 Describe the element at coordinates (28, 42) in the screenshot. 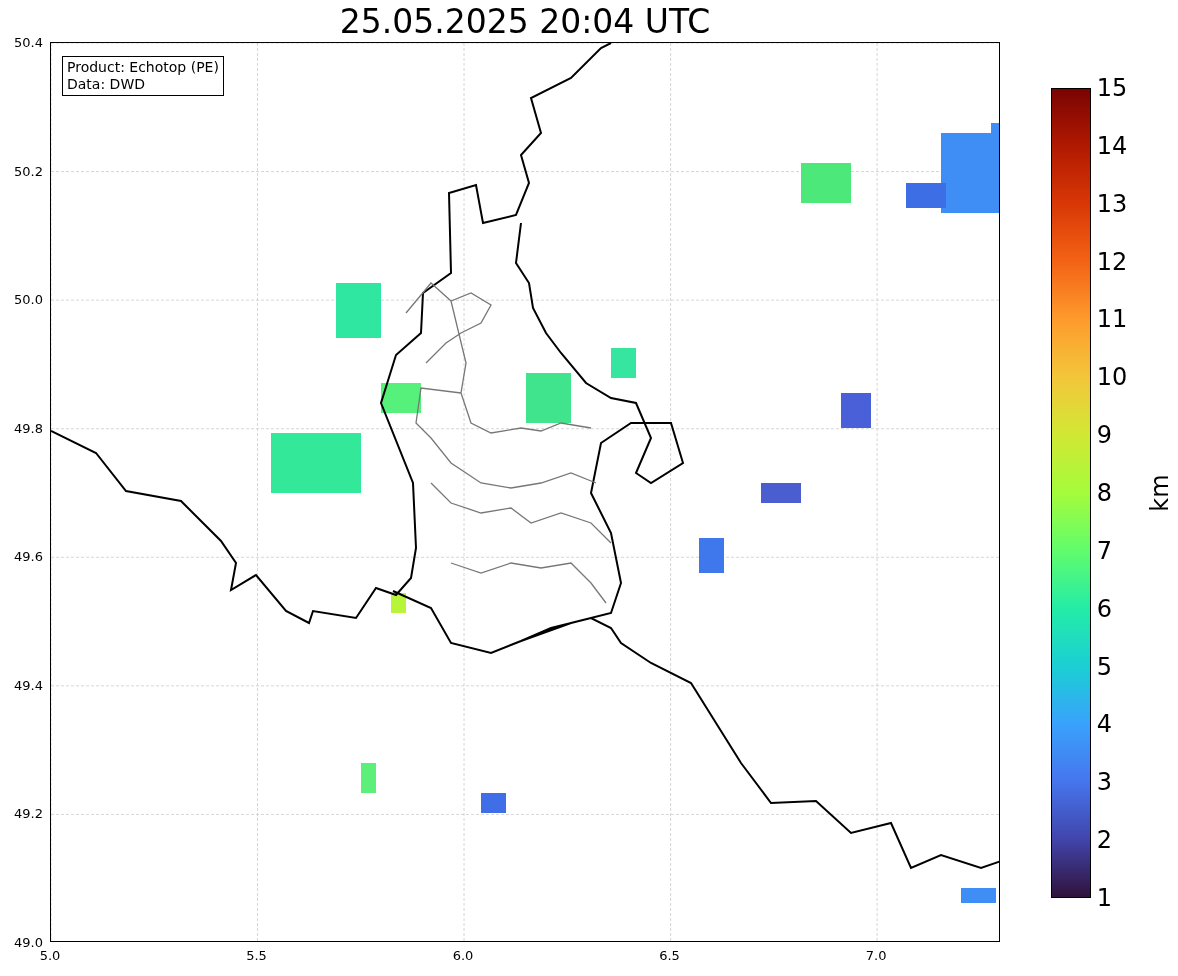

I see `y-tick-label: 50.4` at that location.